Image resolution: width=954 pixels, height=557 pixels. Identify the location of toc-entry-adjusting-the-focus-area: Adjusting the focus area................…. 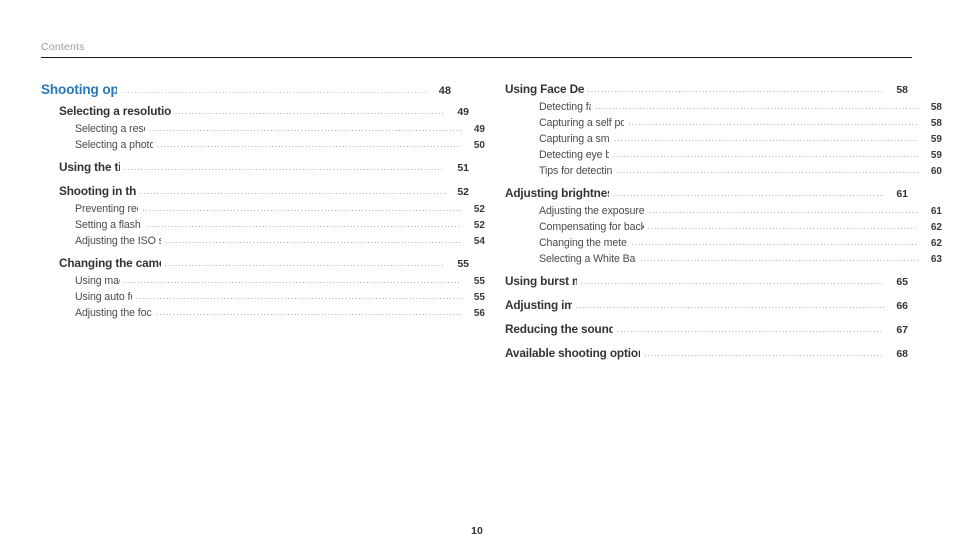
(280, 315).